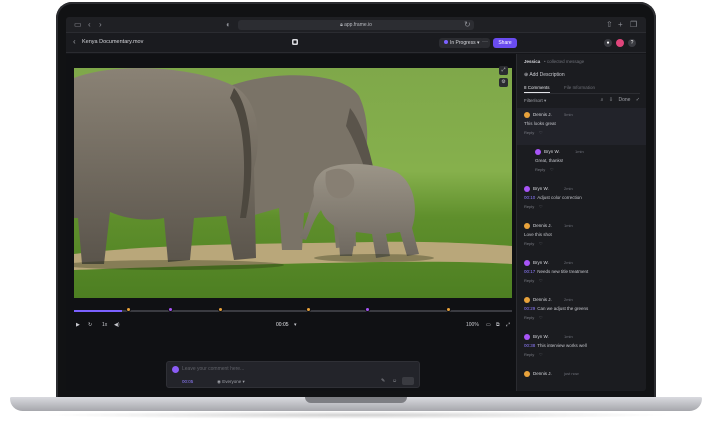 The image size is (712, 426). What do you see at coordinates (608, 43) in the screenshot?
I see `user-icon: ●` at bounding box center [608, 43].